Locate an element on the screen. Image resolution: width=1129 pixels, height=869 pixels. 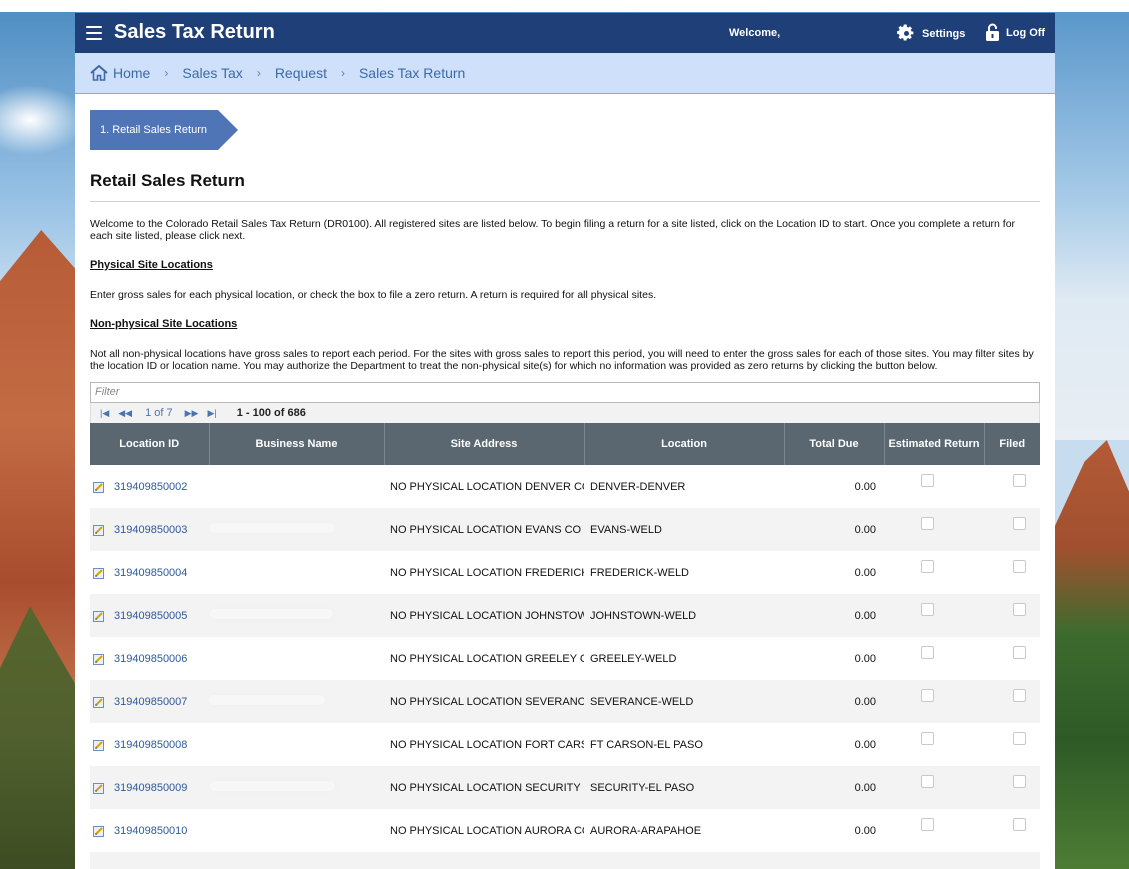
location-id-cell: 319409850010 is located at coordinates (149, 830).